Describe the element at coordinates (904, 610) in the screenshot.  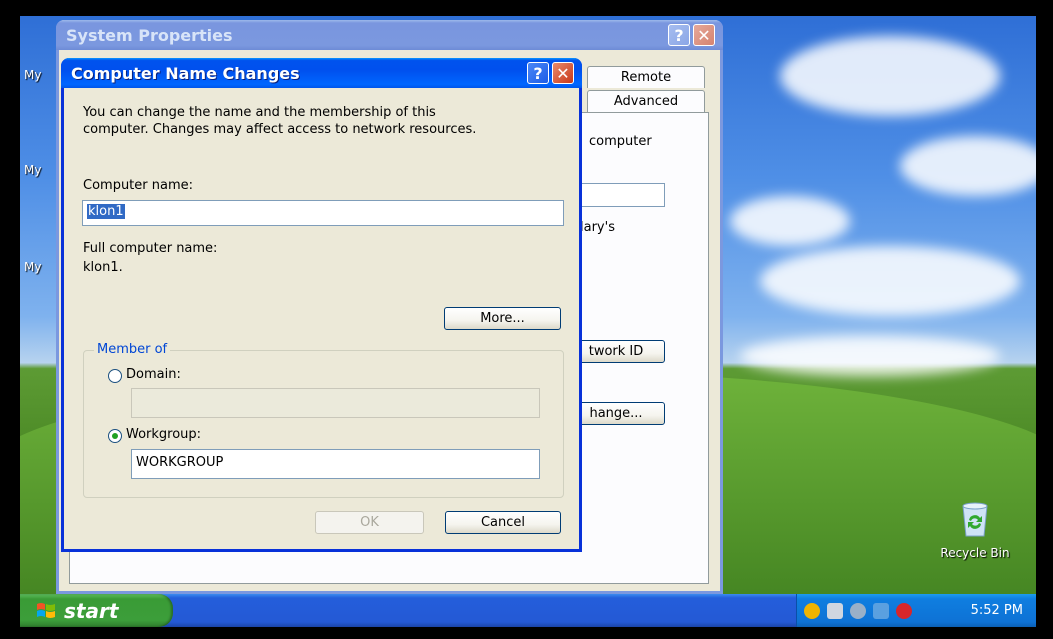
I see `security-alert-icon` at that location.